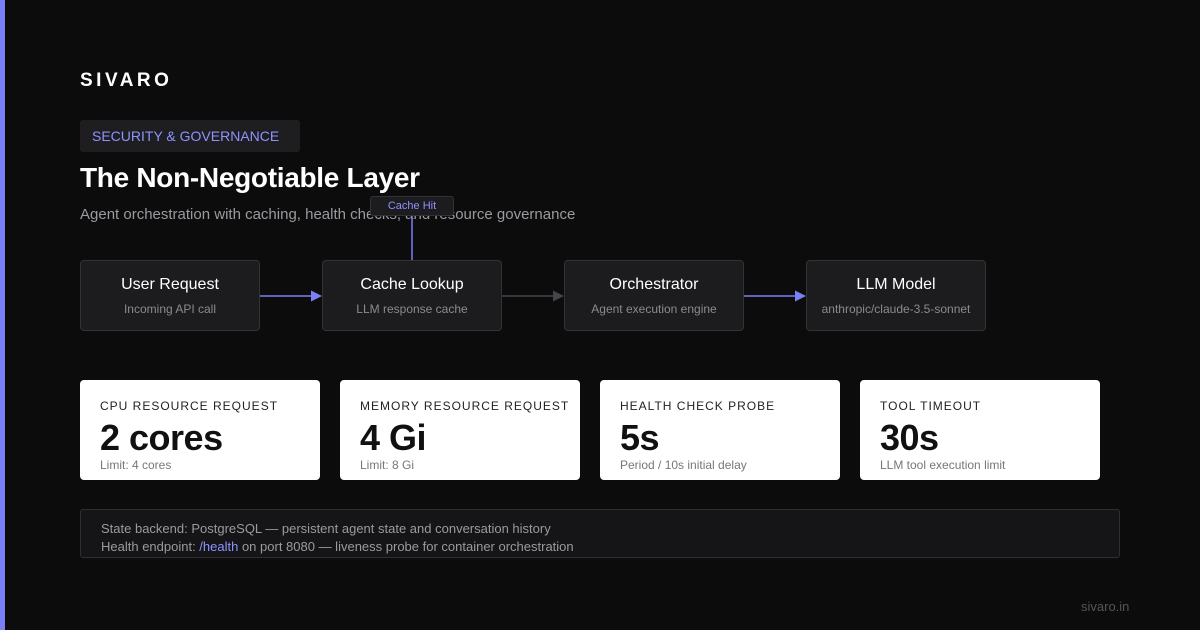 Image resolution: width=1200 pixels, height=630 pixels. I want to click on arrow-head-request-to-cache, so click(316, 296).